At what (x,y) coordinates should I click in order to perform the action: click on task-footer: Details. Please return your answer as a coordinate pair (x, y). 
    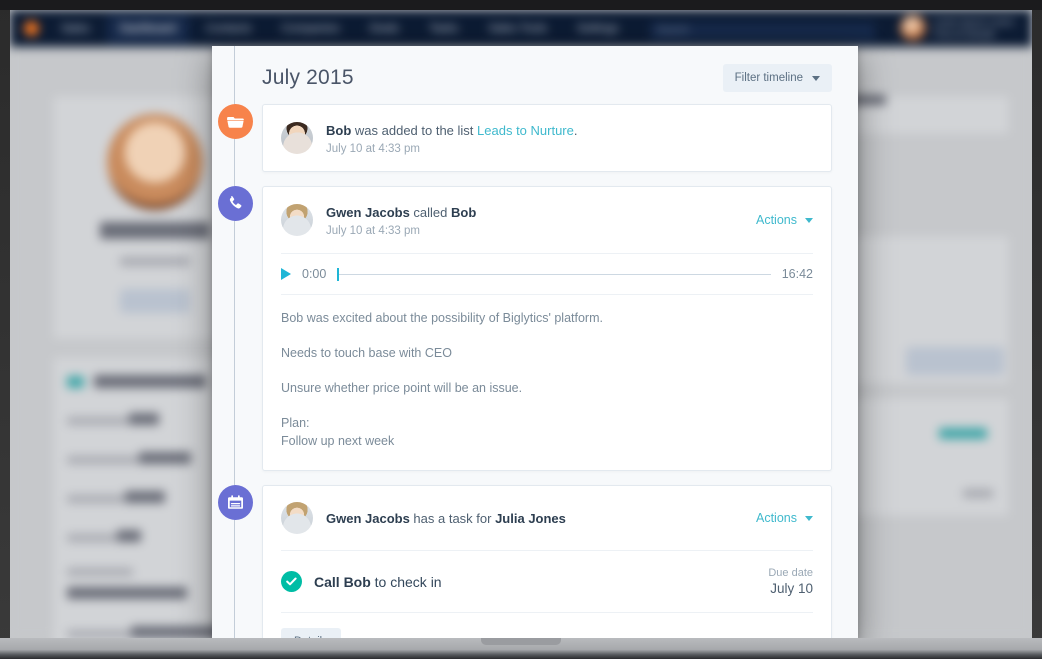
    Looking at the image, I should click on (547, 625).